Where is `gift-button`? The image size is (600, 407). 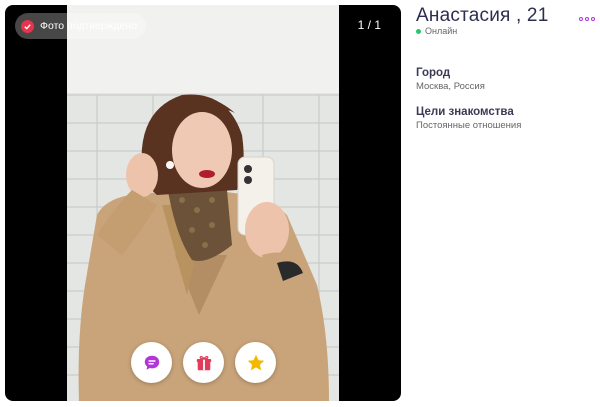
gift-button is located at coordinates (203, 362).